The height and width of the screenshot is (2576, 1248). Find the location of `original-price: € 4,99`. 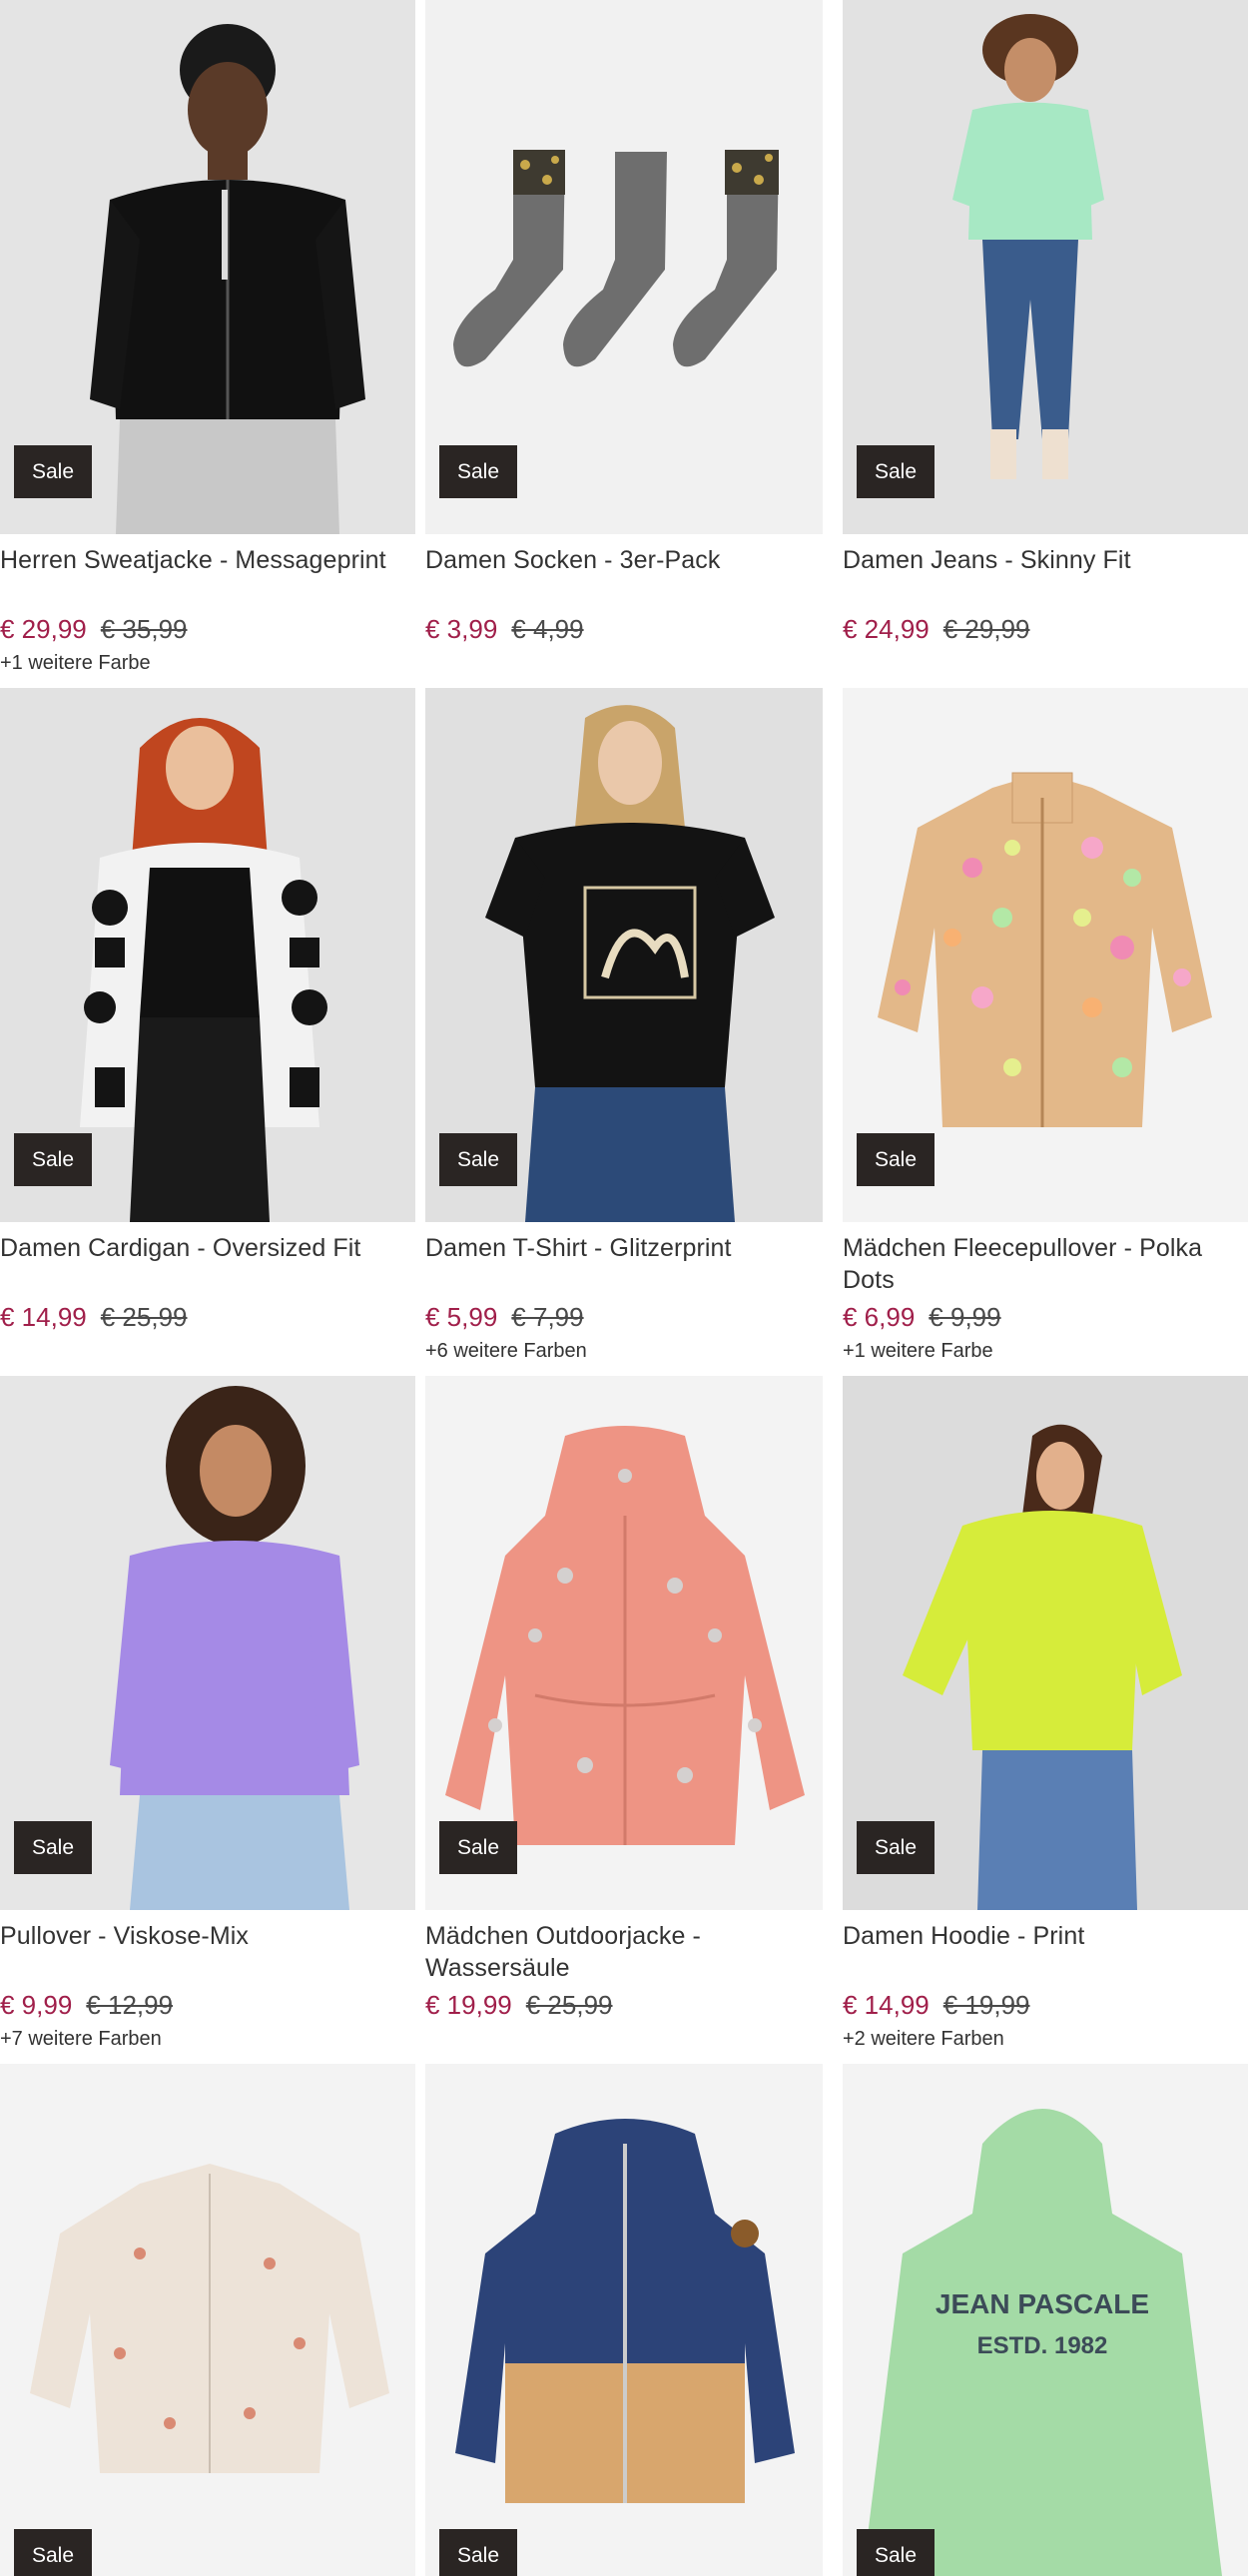

original-price: € 4,99 is located at coordinates (547, 629).